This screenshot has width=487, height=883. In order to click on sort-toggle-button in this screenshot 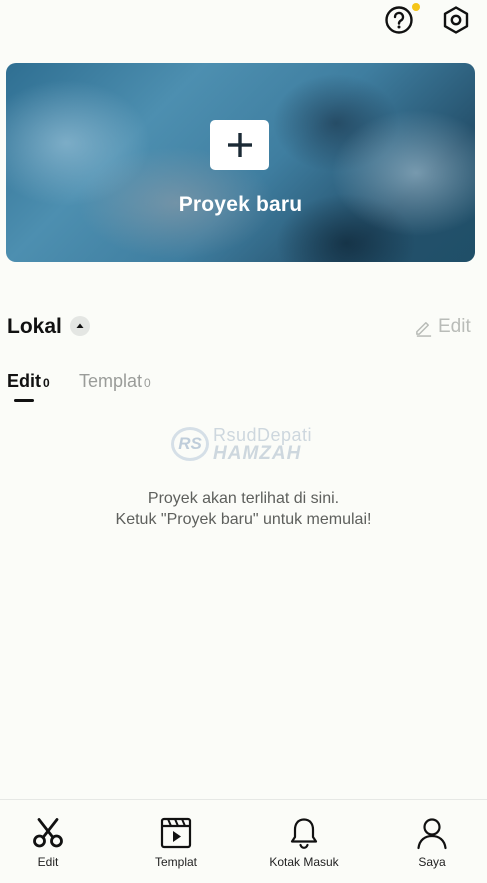, I will do `click(80, 326)`.